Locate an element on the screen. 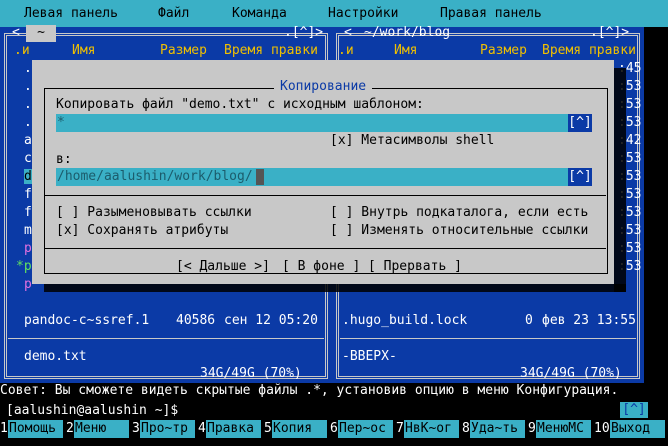  fkey-8: 8 Уда~ть is located at coordinates (495, 429).